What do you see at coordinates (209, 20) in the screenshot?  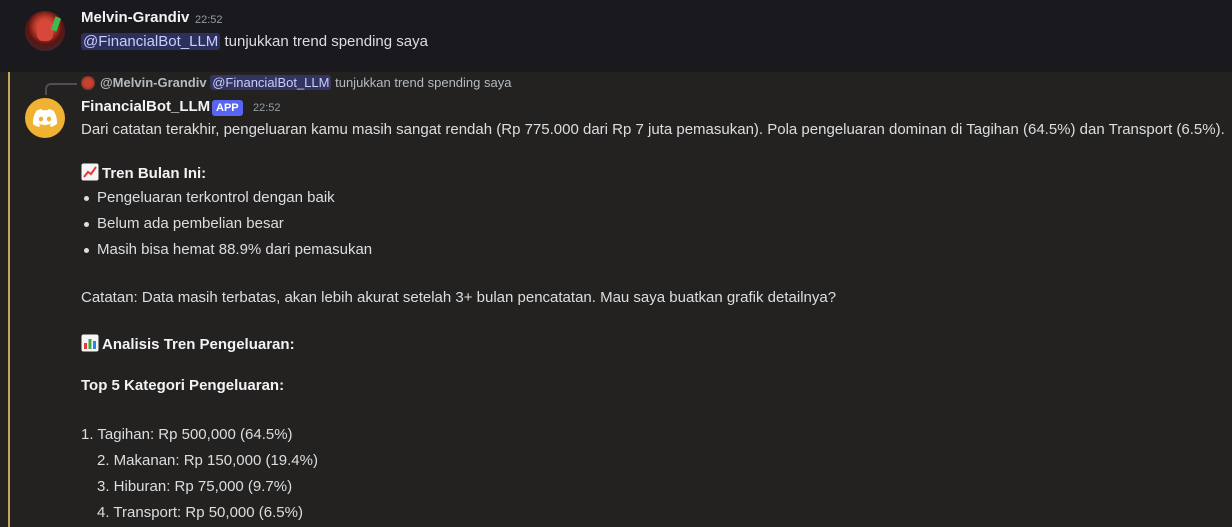 I see `message-timestamp: 22:52` at bounding box center [209, 20].